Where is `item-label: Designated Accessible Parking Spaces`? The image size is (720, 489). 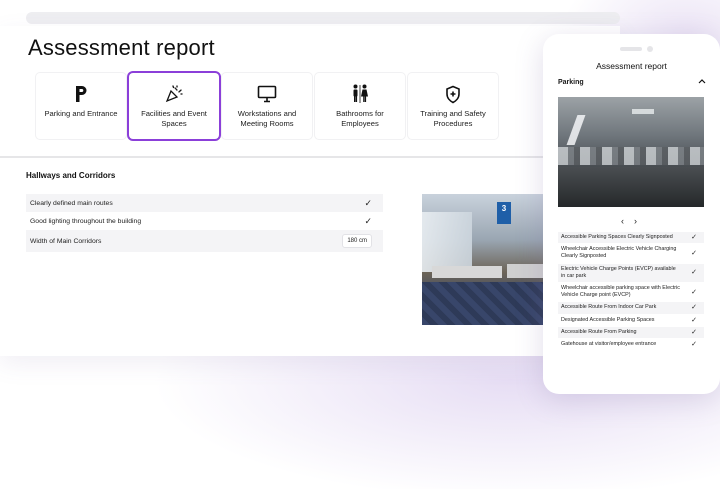 item-label: Designated Accessible Parking Spaces is located at coordinates (608, 319).